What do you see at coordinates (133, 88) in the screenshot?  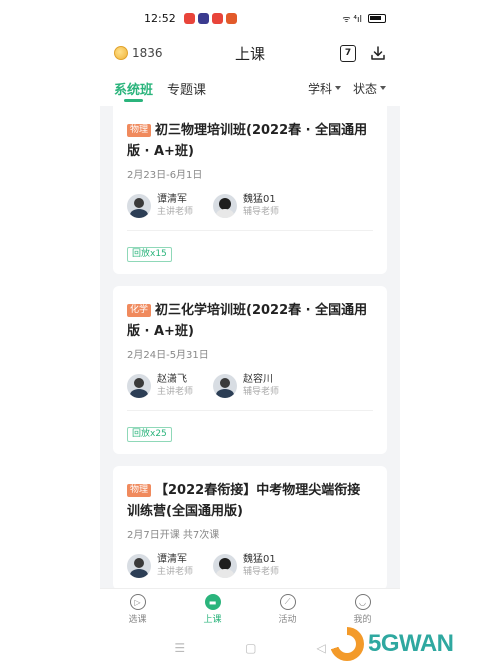 I see `tab-system-class: 系统班` at bounding box center [133, 88].